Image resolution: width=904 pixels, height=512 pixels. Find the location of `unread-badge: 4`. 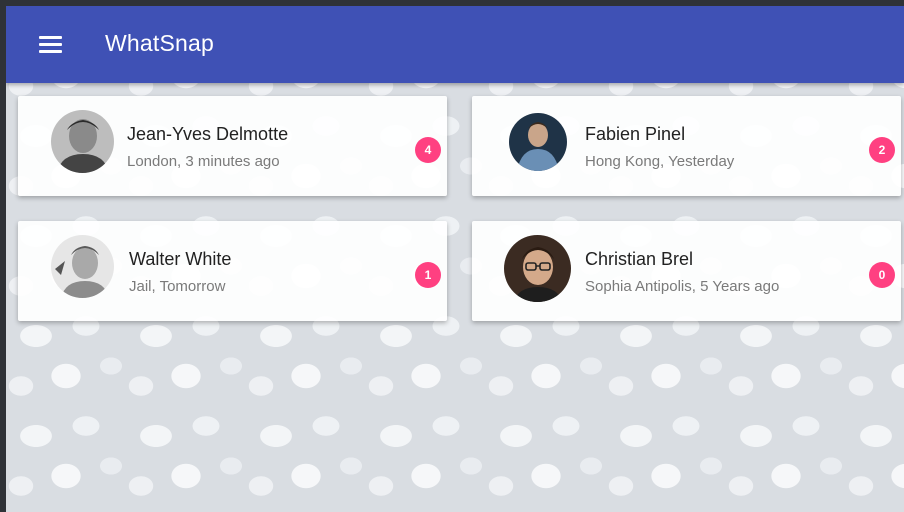

unread-badge: 4 is located at coordinates (428, 150).